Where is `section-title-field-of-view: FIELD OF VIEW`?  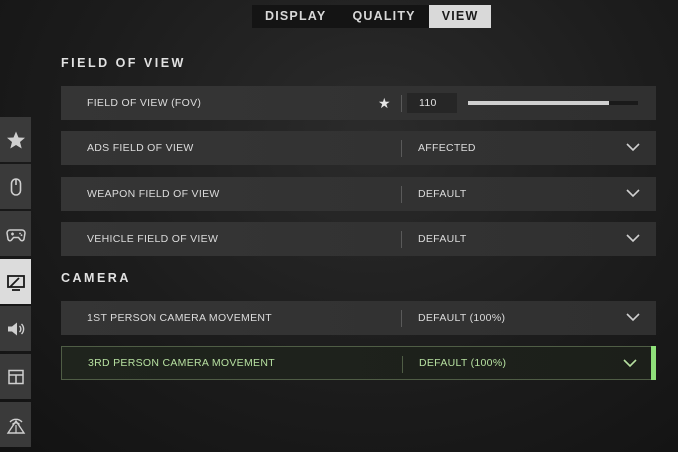 section-title-field-of-view: FIELD OF VIEW is located at coordinates (123, 63).